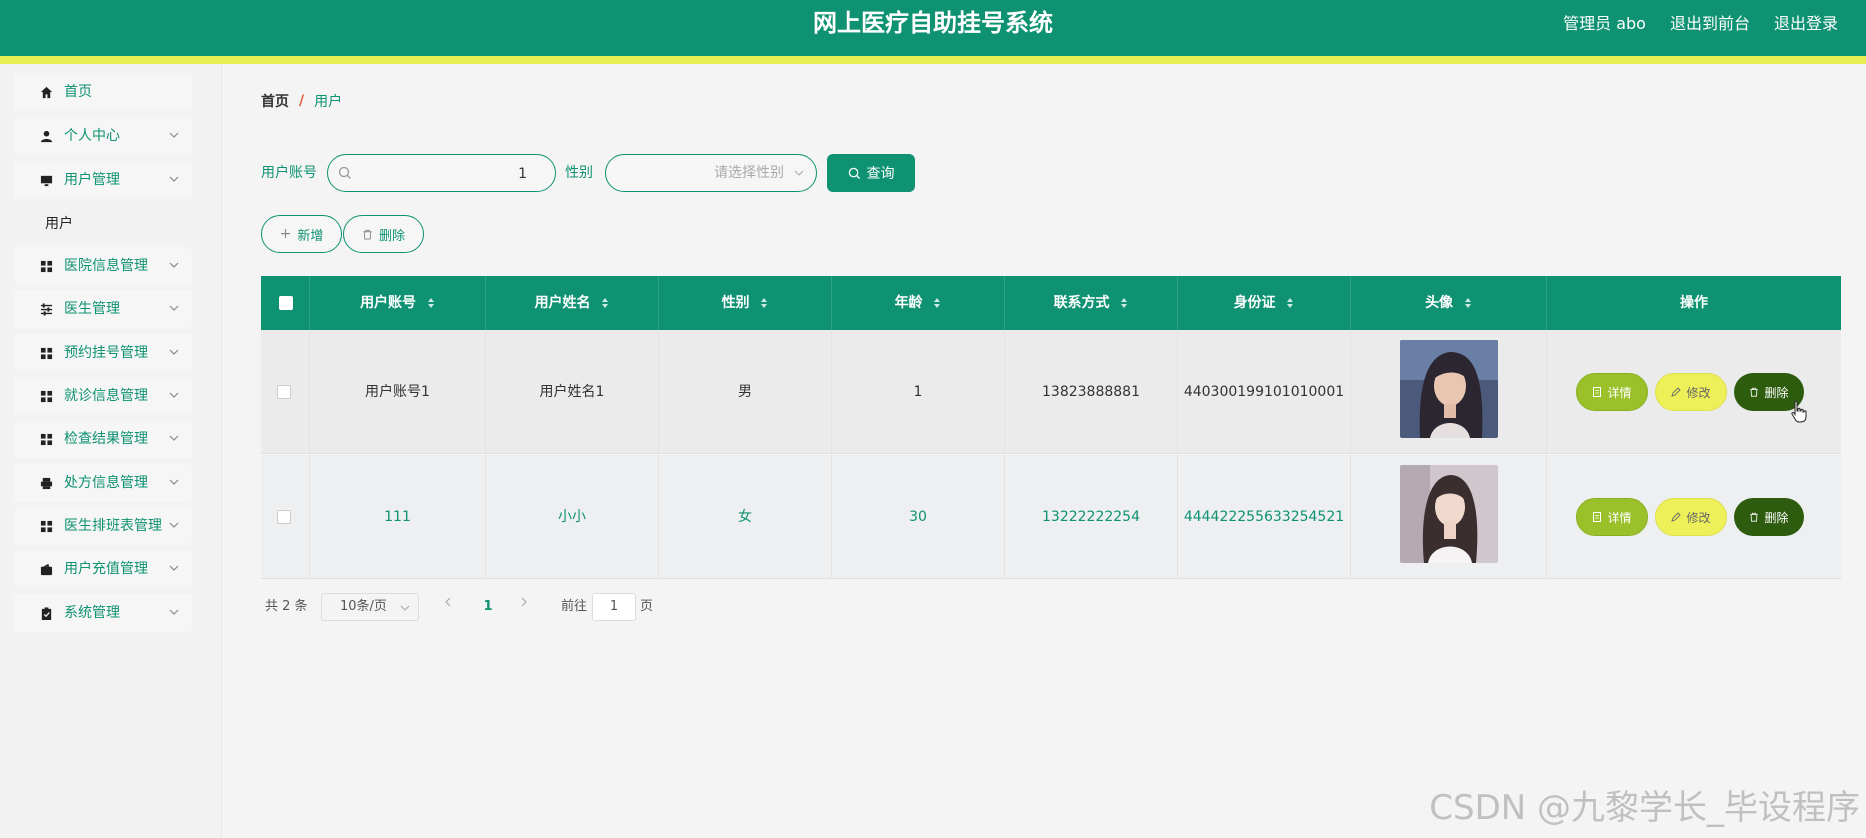 The height and width of the screenshot is (838, 1866). I want to click on sidebar-item-home: 首页, so click(103, 92).